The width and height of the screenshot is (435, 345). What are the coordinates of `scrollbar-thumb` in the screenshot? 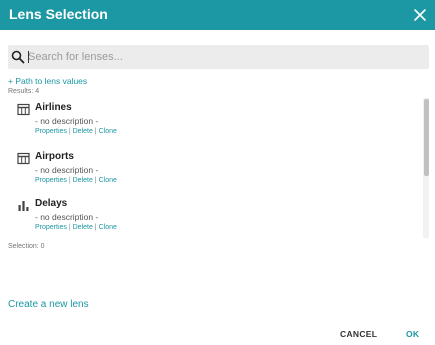 It's located at (426, 137).